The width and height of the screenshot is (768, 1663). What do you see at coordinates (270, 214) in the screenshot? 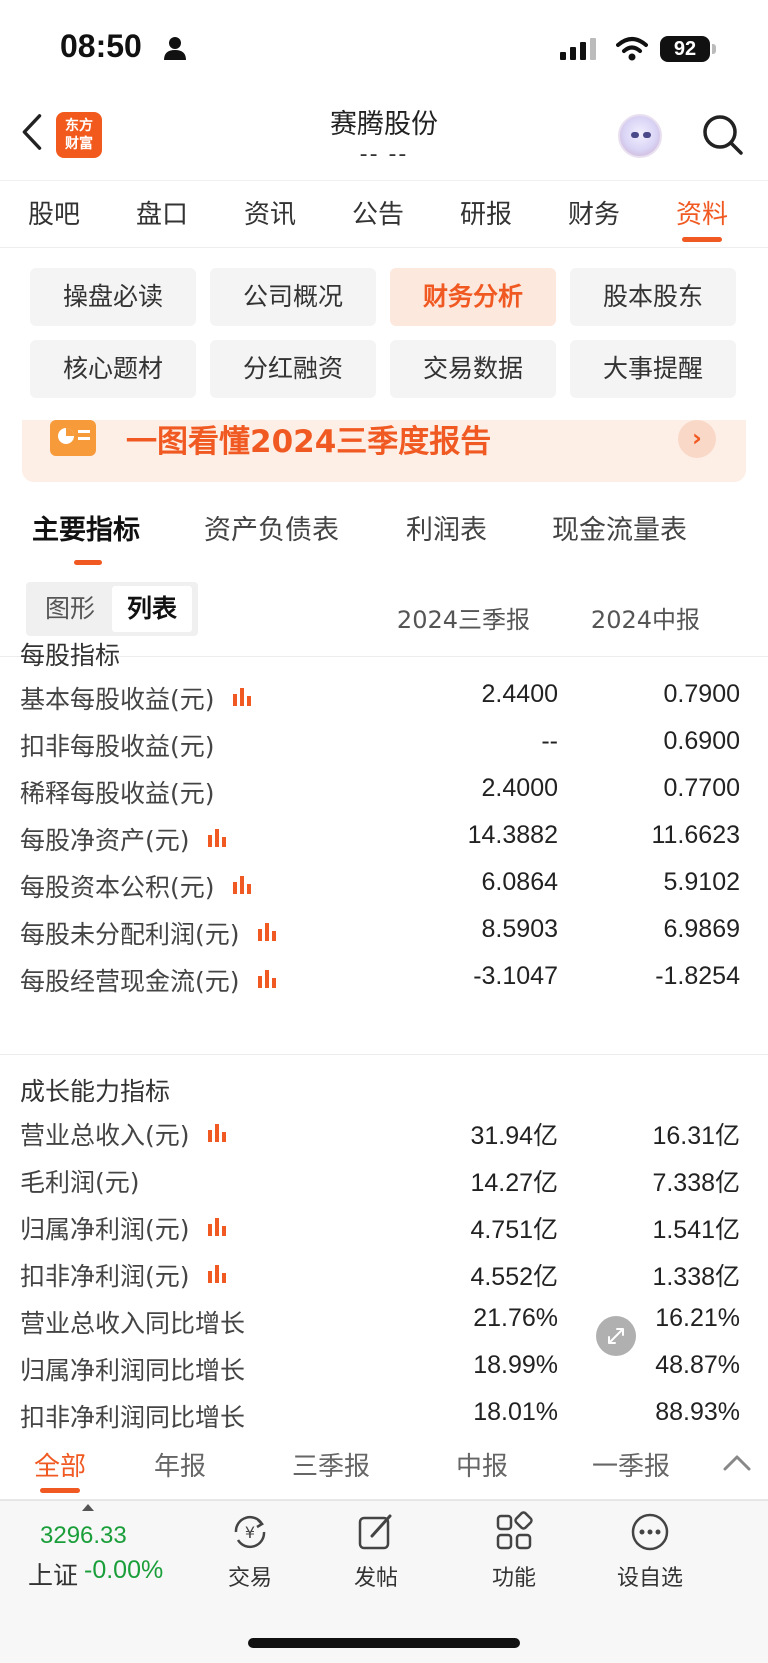
I see `tab-news: 资讯` at bounding box center [270, 214].